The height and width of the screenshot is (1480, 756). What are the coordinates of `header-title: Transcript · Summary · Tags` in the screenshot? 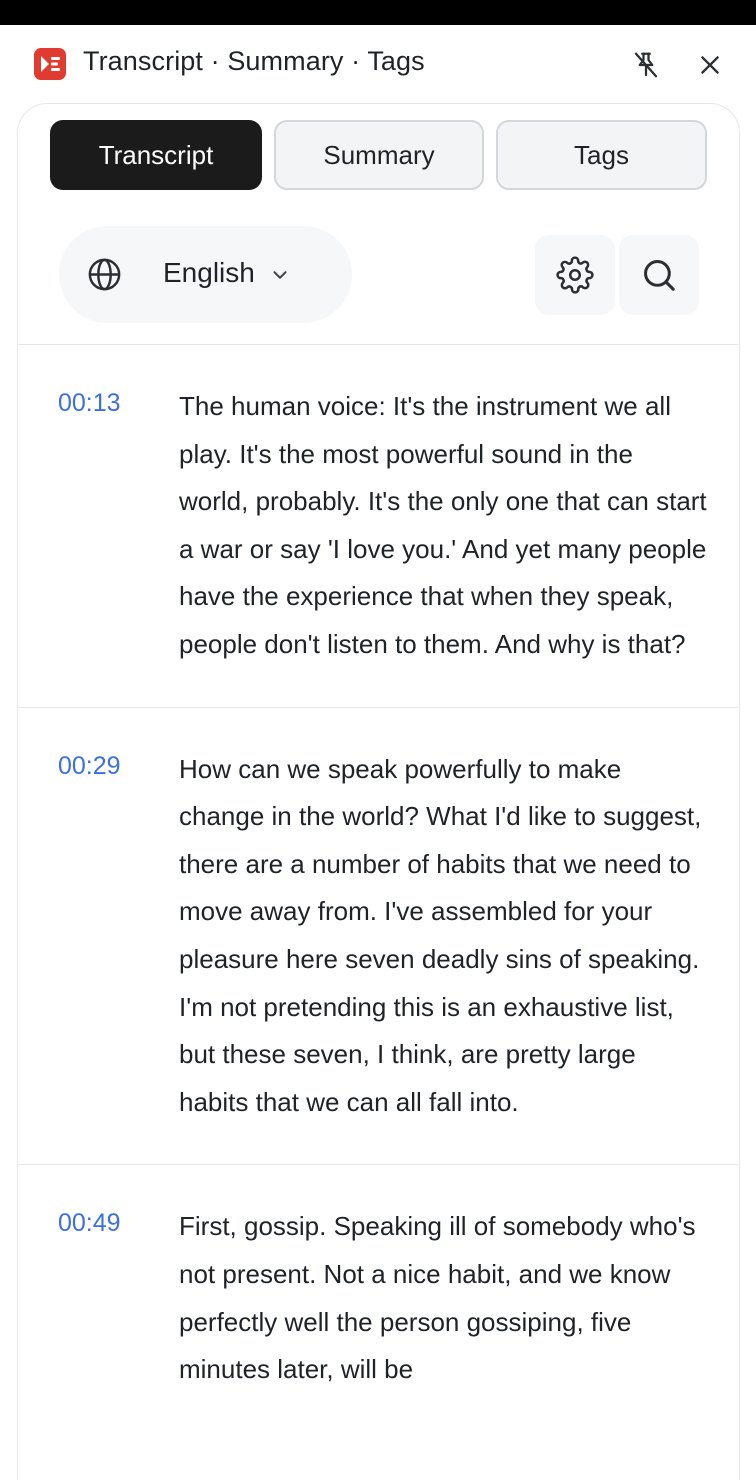 It's located at (254, 61).